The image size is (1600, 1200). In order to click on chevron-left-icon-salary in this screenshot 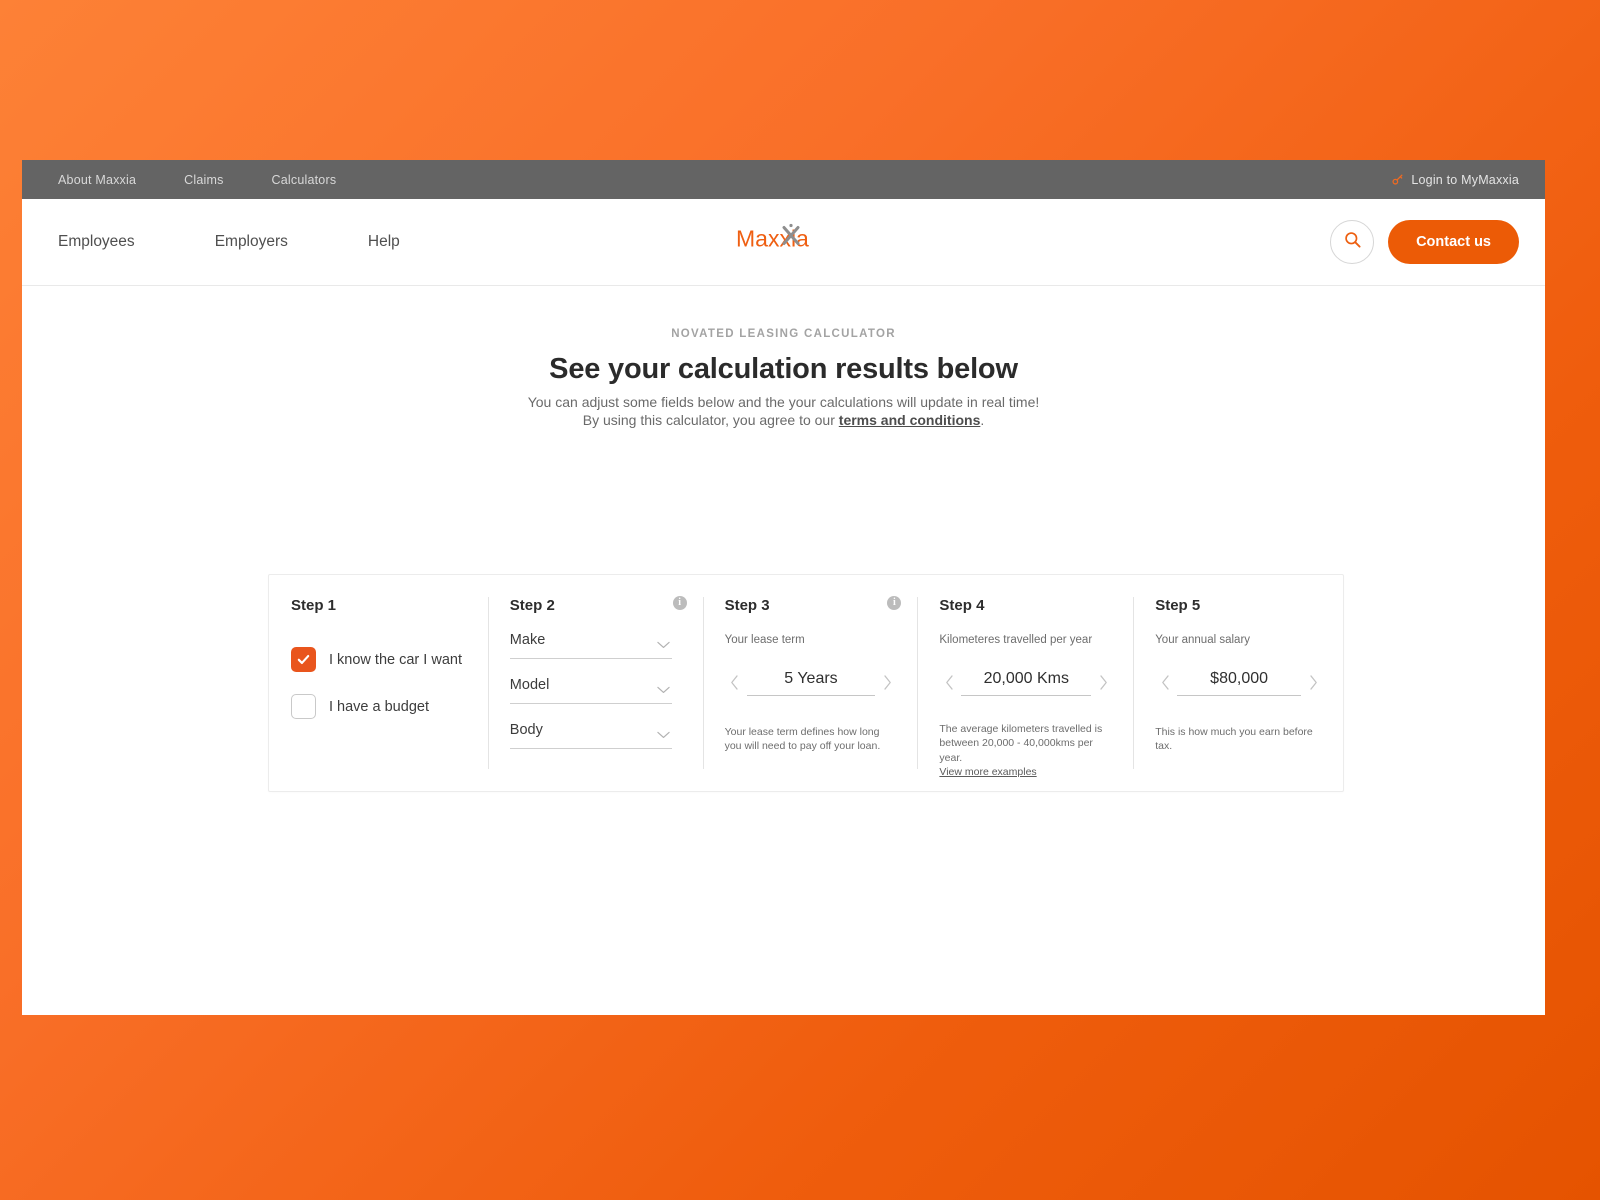, I will do `click(1165, 683)`.